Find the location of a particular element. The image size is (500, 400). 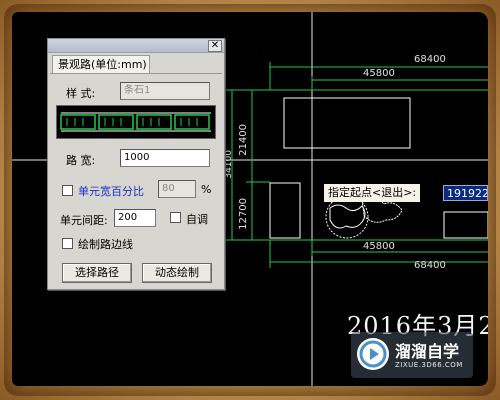

spacing-label: 单元间距: is located at coordinates (84, 220).